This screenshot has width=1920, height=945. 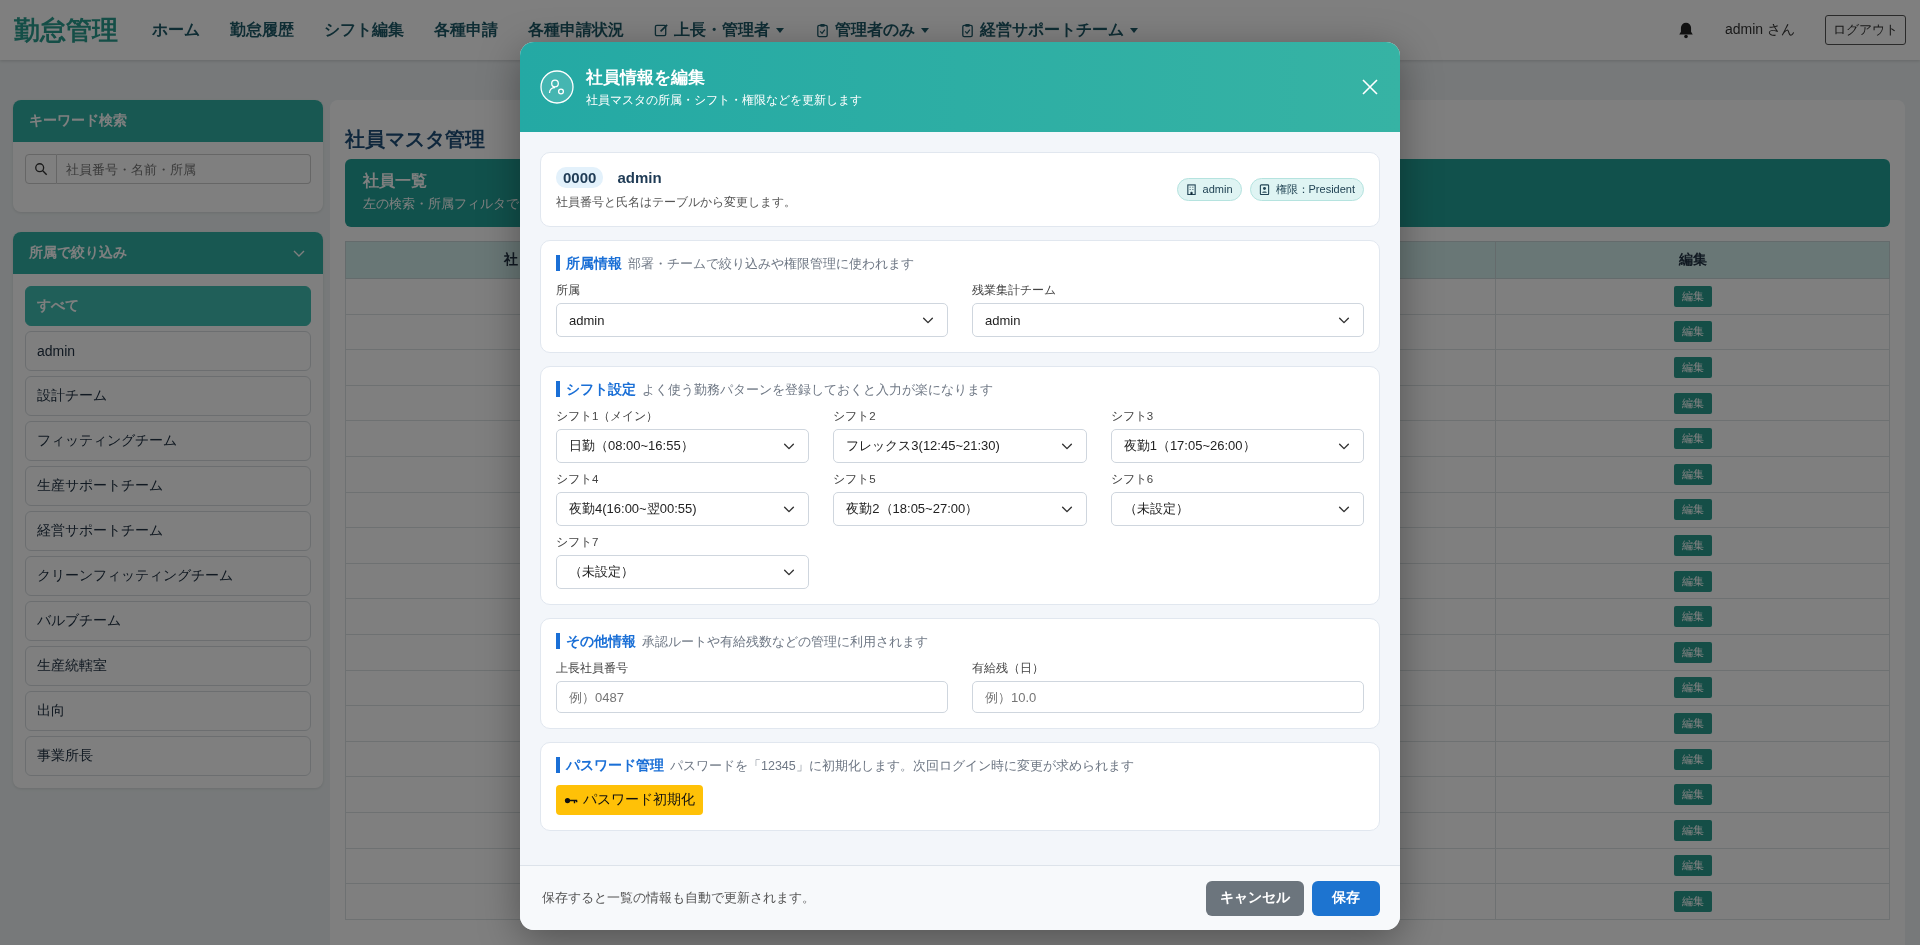 What do you see at coordinates (1237, 446) in the screenshot?
I see `select-field: 夜勤1（17:05~26:00）` at bounding box center [1237, 446].